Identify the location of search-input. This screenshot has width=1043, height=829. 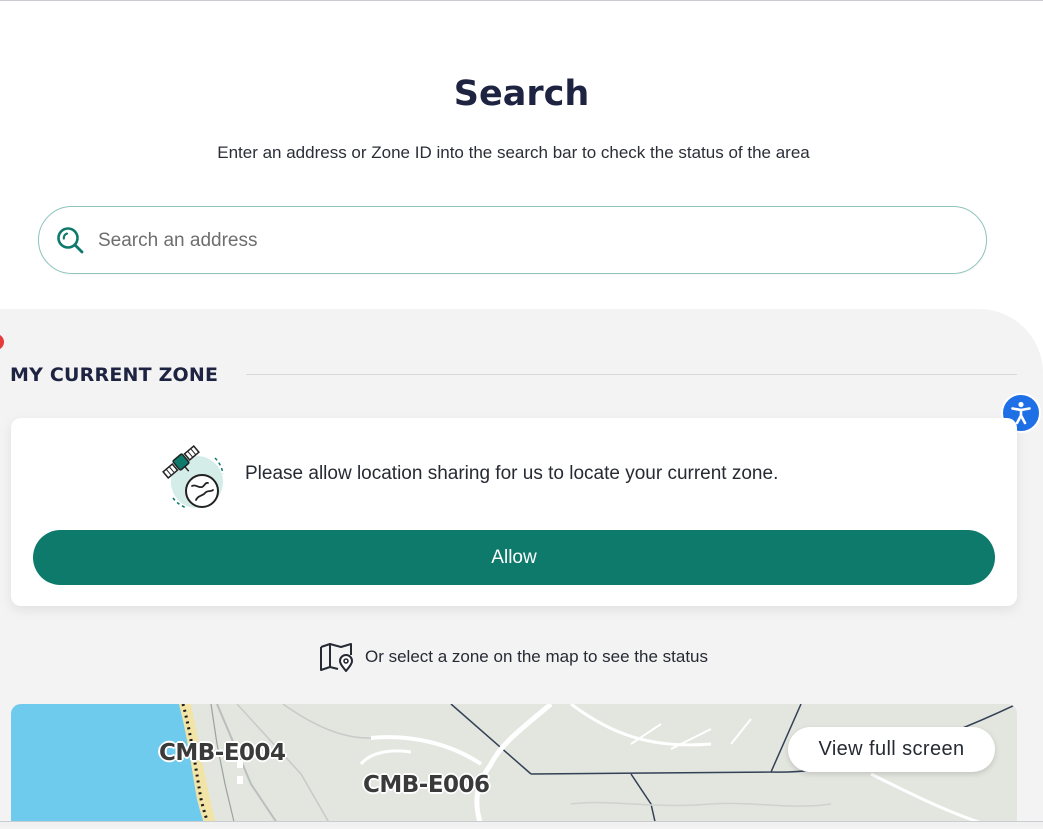
(528, 241).